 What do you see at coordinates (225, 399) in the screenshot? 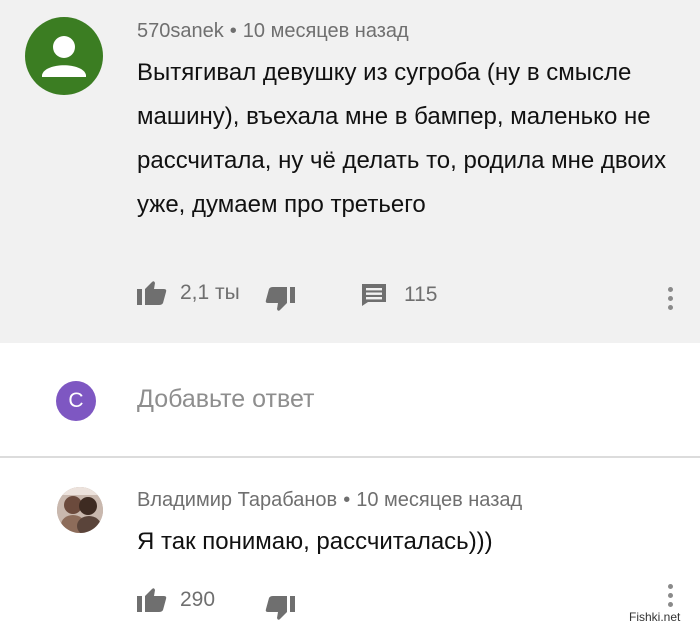
I see `reply-input: Добавьте ответ` at bounding box center [225, 399].